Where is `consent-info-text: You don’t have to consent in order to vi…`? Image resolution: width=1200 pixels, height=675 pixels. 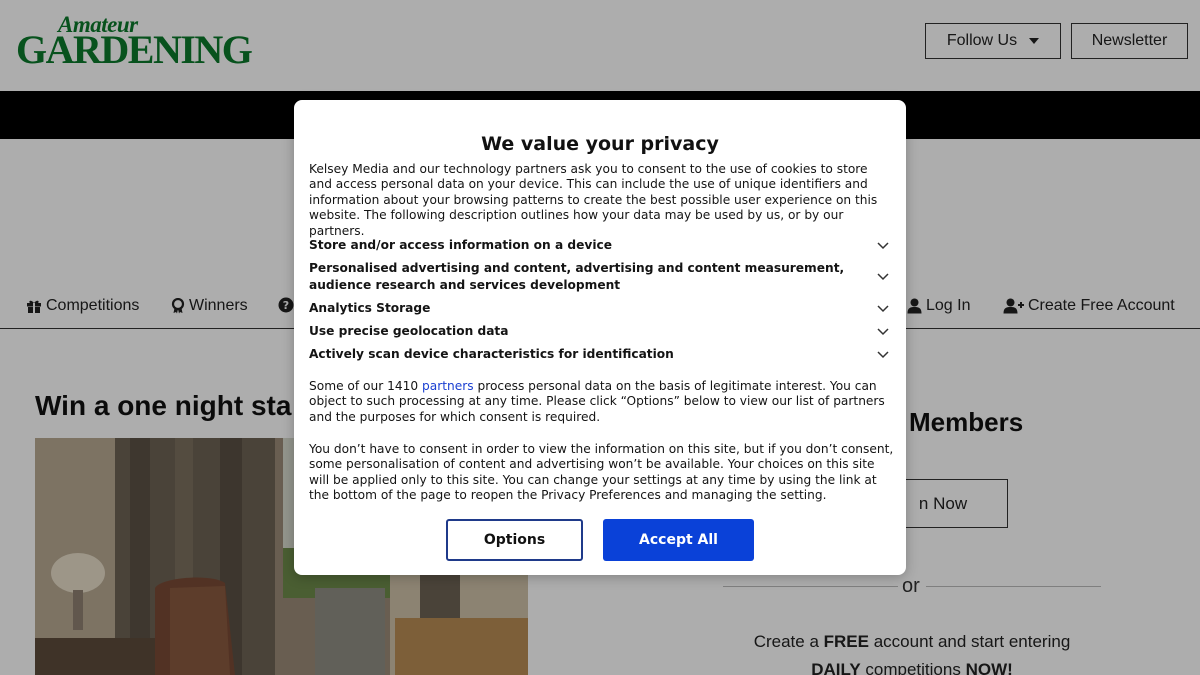
consent-info-text: You don’t have to consent in order to vi… is located at coordinates (601, 472).